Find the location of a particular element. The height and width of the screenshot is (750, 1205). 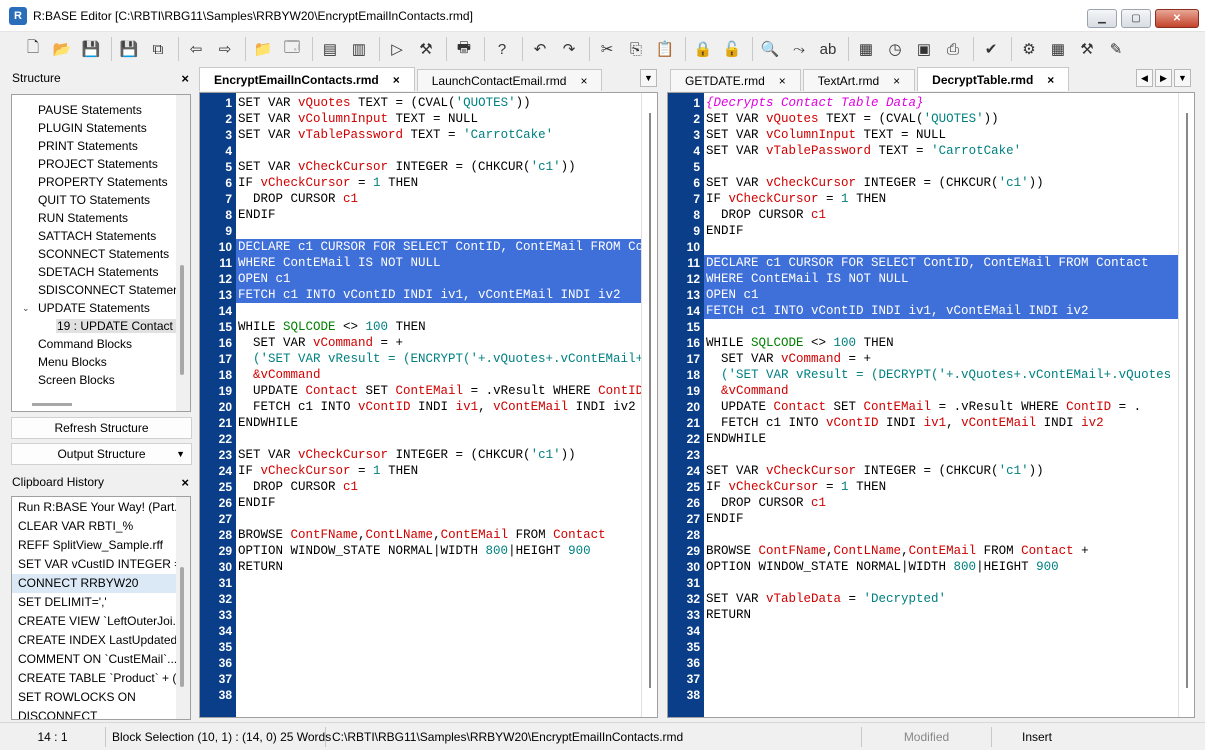

structure-close-button: × is located at coordinates (185, 78).